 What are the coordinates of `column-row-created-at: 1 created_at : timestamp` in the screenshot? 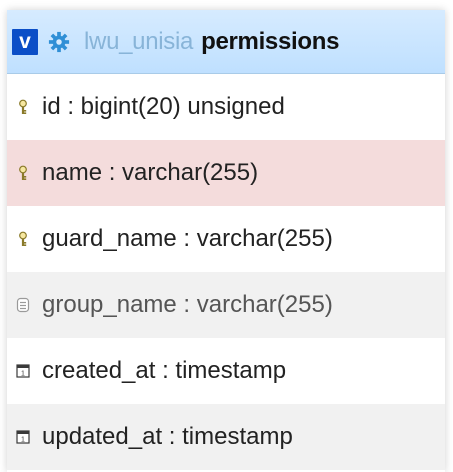 It's located at (226, 371).